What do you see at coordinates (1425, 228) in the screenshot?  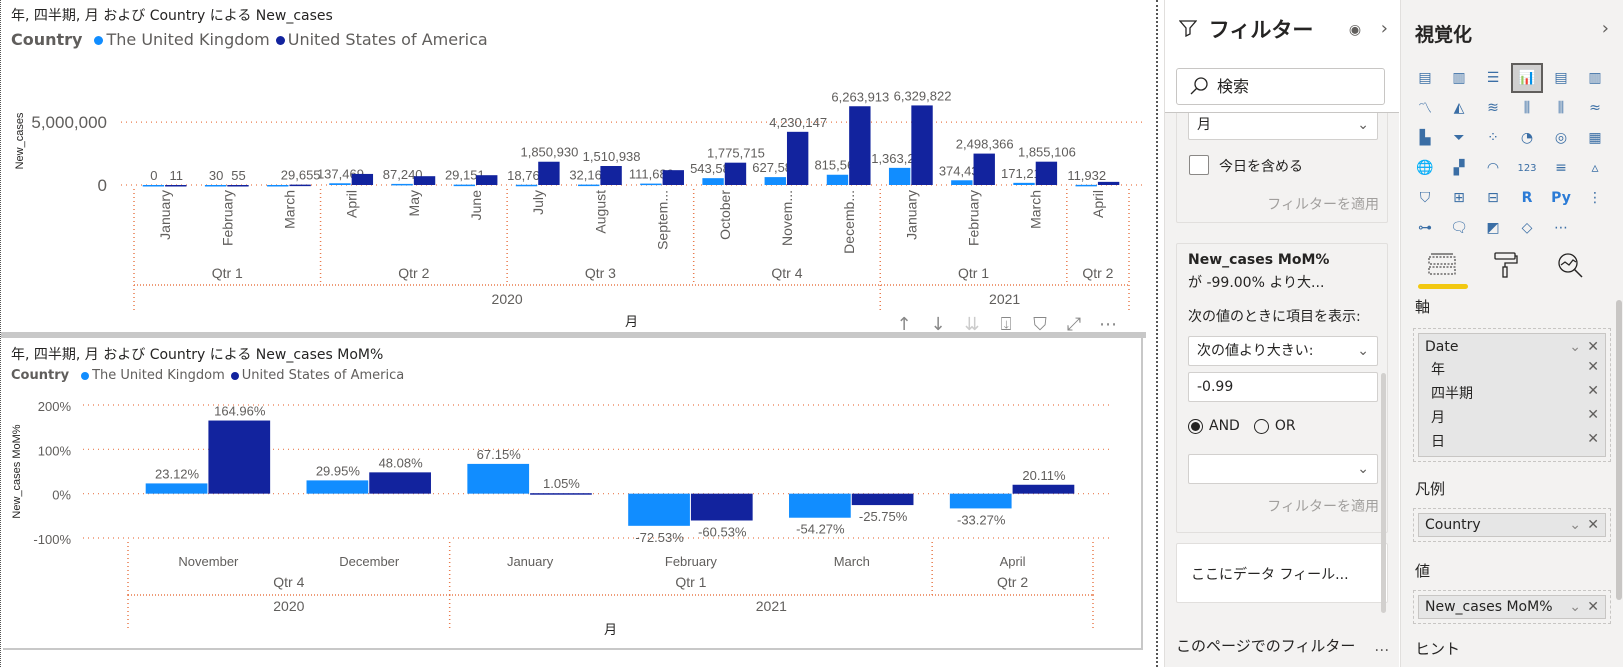 I see `decomposition-tree-icon: ⊶` at bounding box center [1425, 228].